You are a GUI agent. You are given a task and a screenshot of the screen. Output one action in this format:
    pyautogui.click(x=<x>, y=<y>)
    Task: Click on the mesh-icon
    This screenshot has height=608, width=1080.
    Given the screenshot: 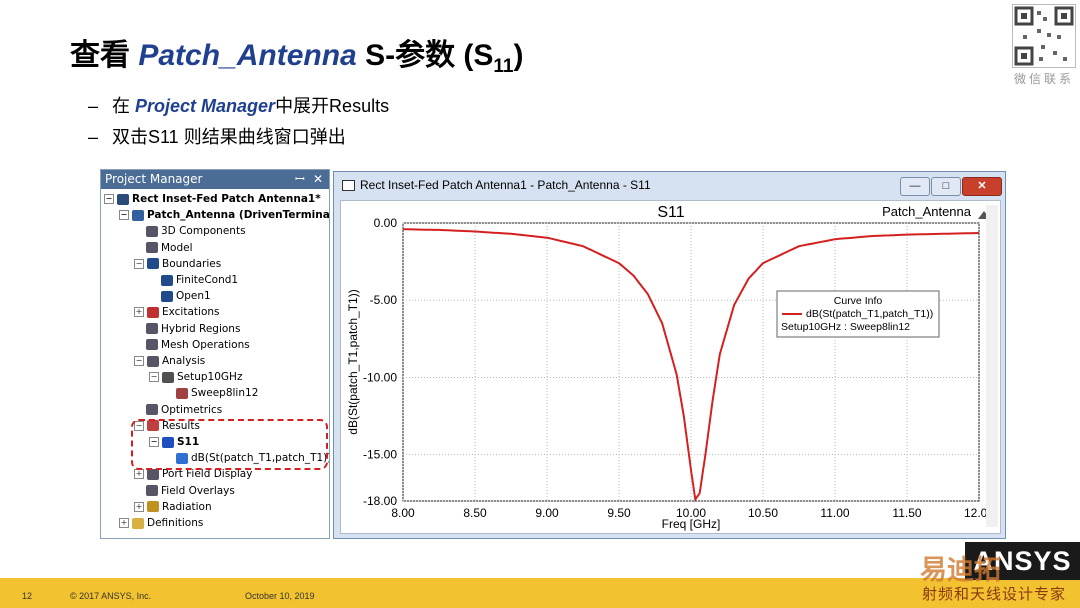 What is the action you would take?
    pyautogui.click(x=152, y=345)
    